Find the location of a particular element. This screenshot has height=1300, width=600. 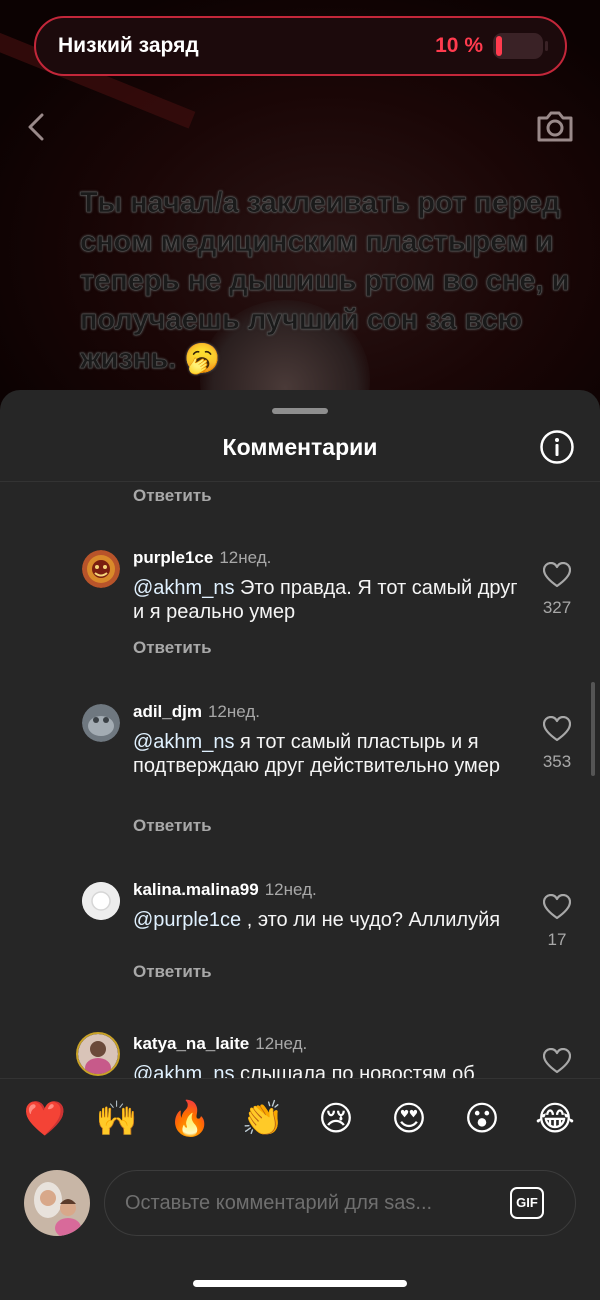

comment-composer: GIF is located at coordinates (340, 1203).